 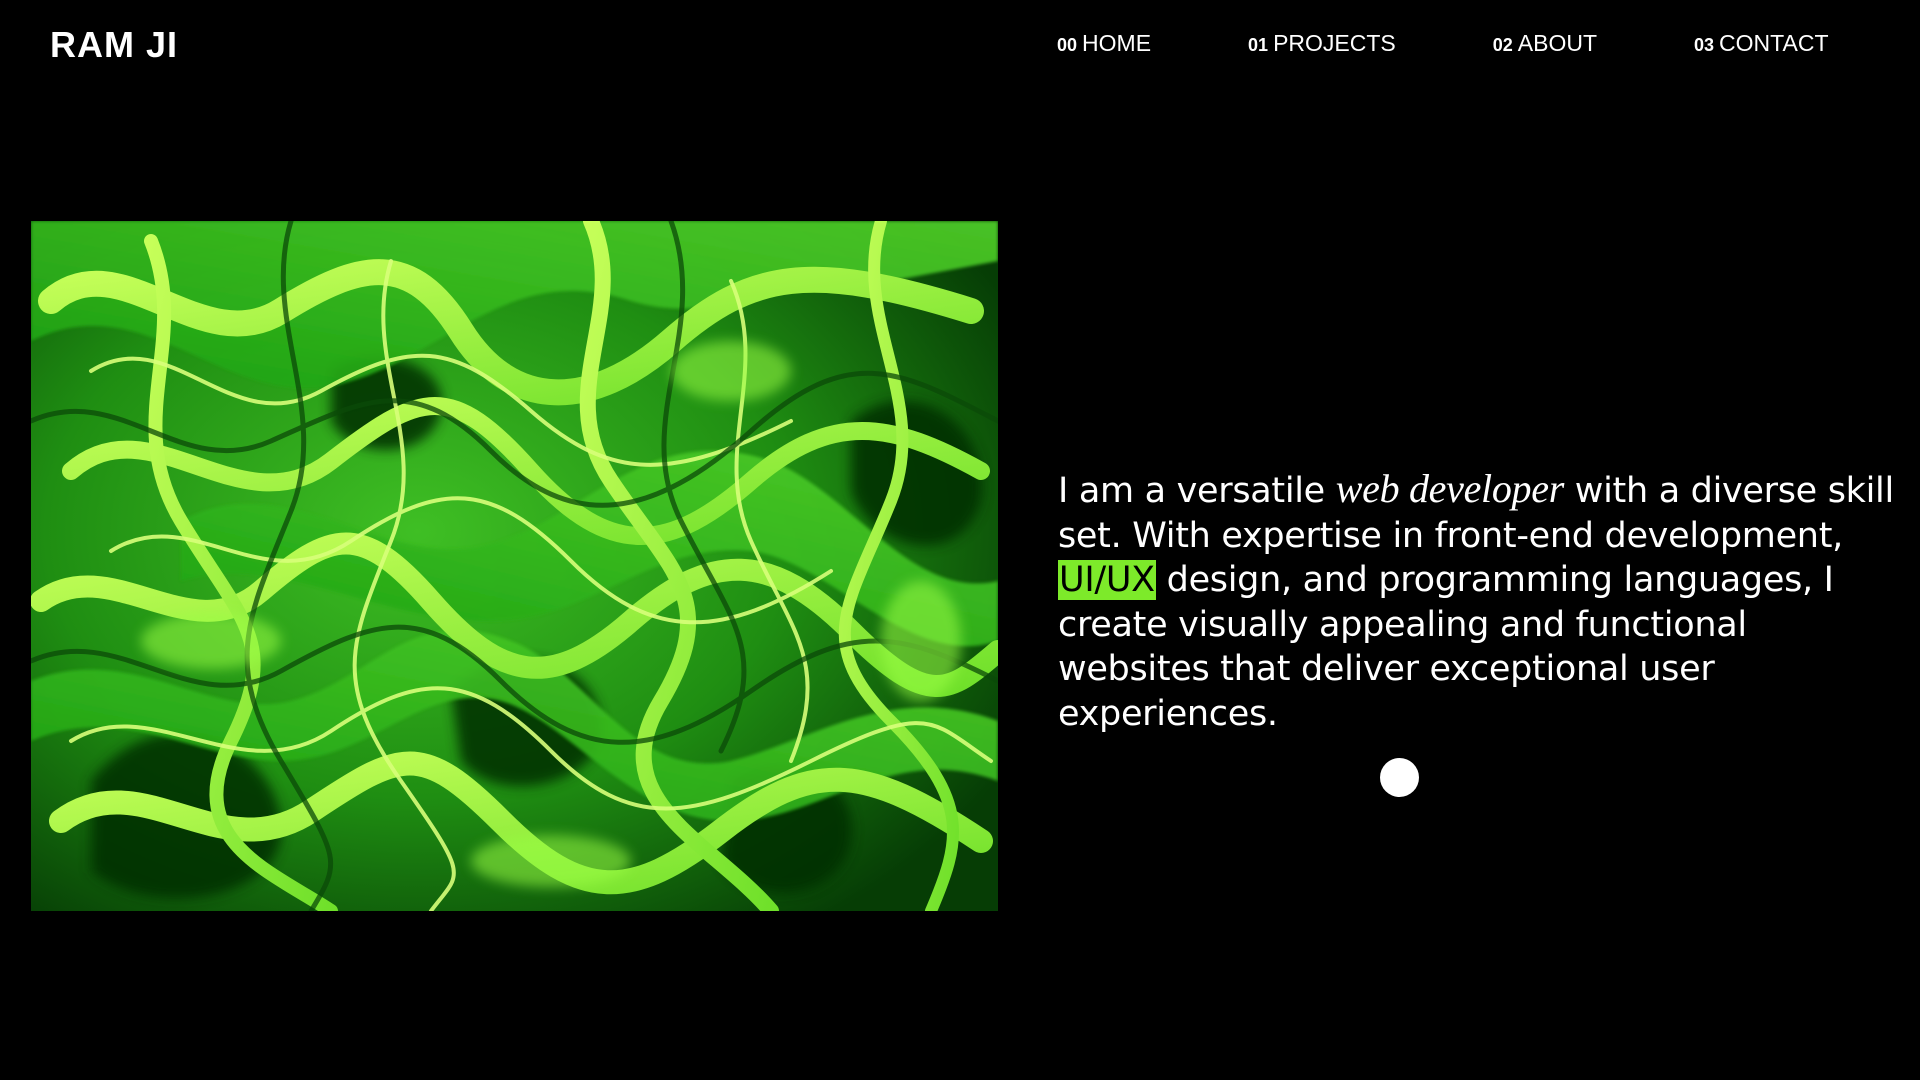 I want to click on nav-item-contact: 03 CONTACT, so click(x=1761, y=43).